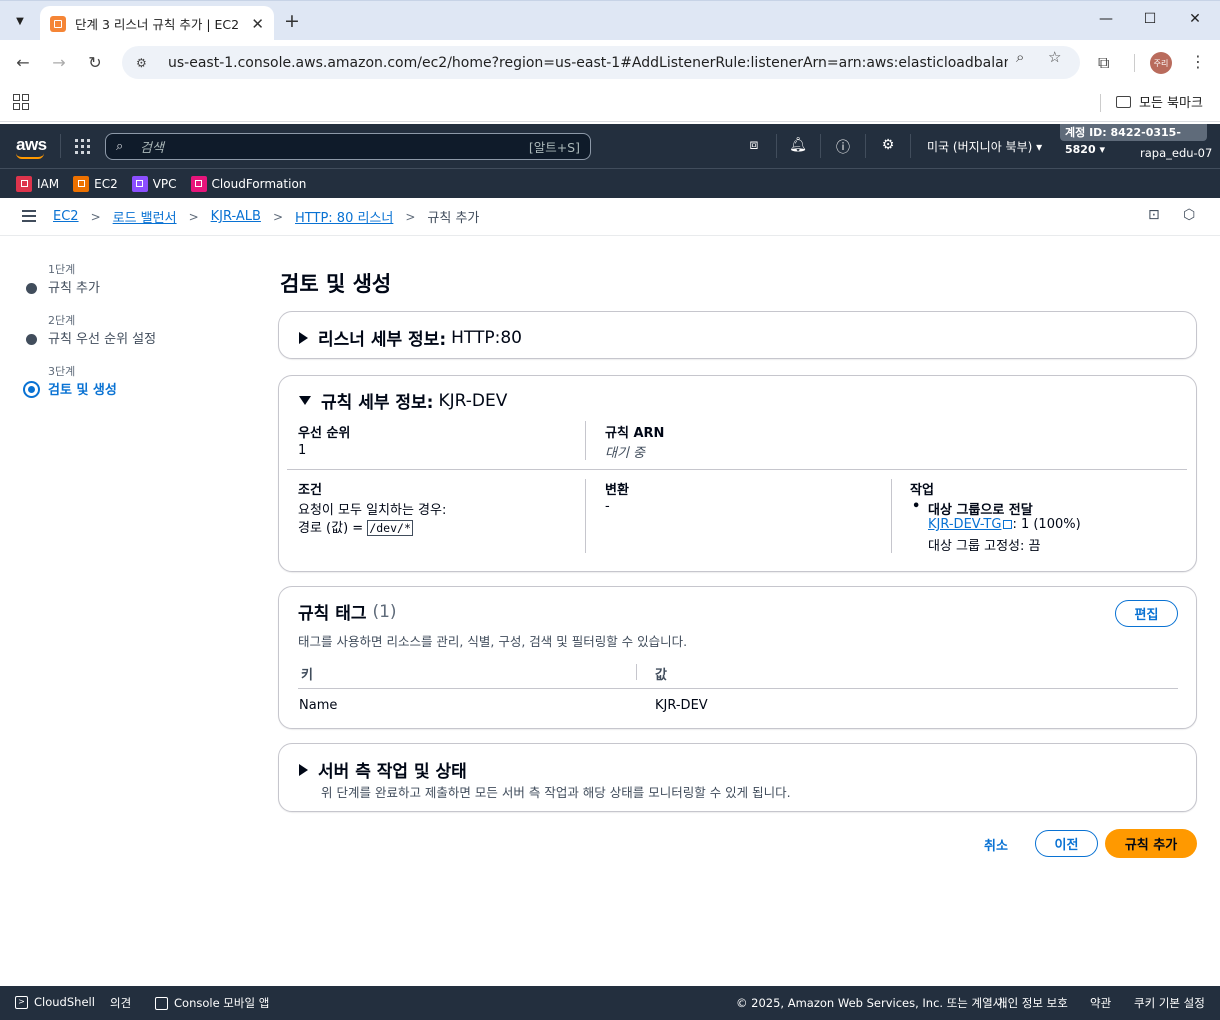 This screenshot has height=1020, width=1220. What do you see at coordinates (1106, 19) in the screenshot?
I see `minimize-icon: —` at bounding box center [1106, 19].